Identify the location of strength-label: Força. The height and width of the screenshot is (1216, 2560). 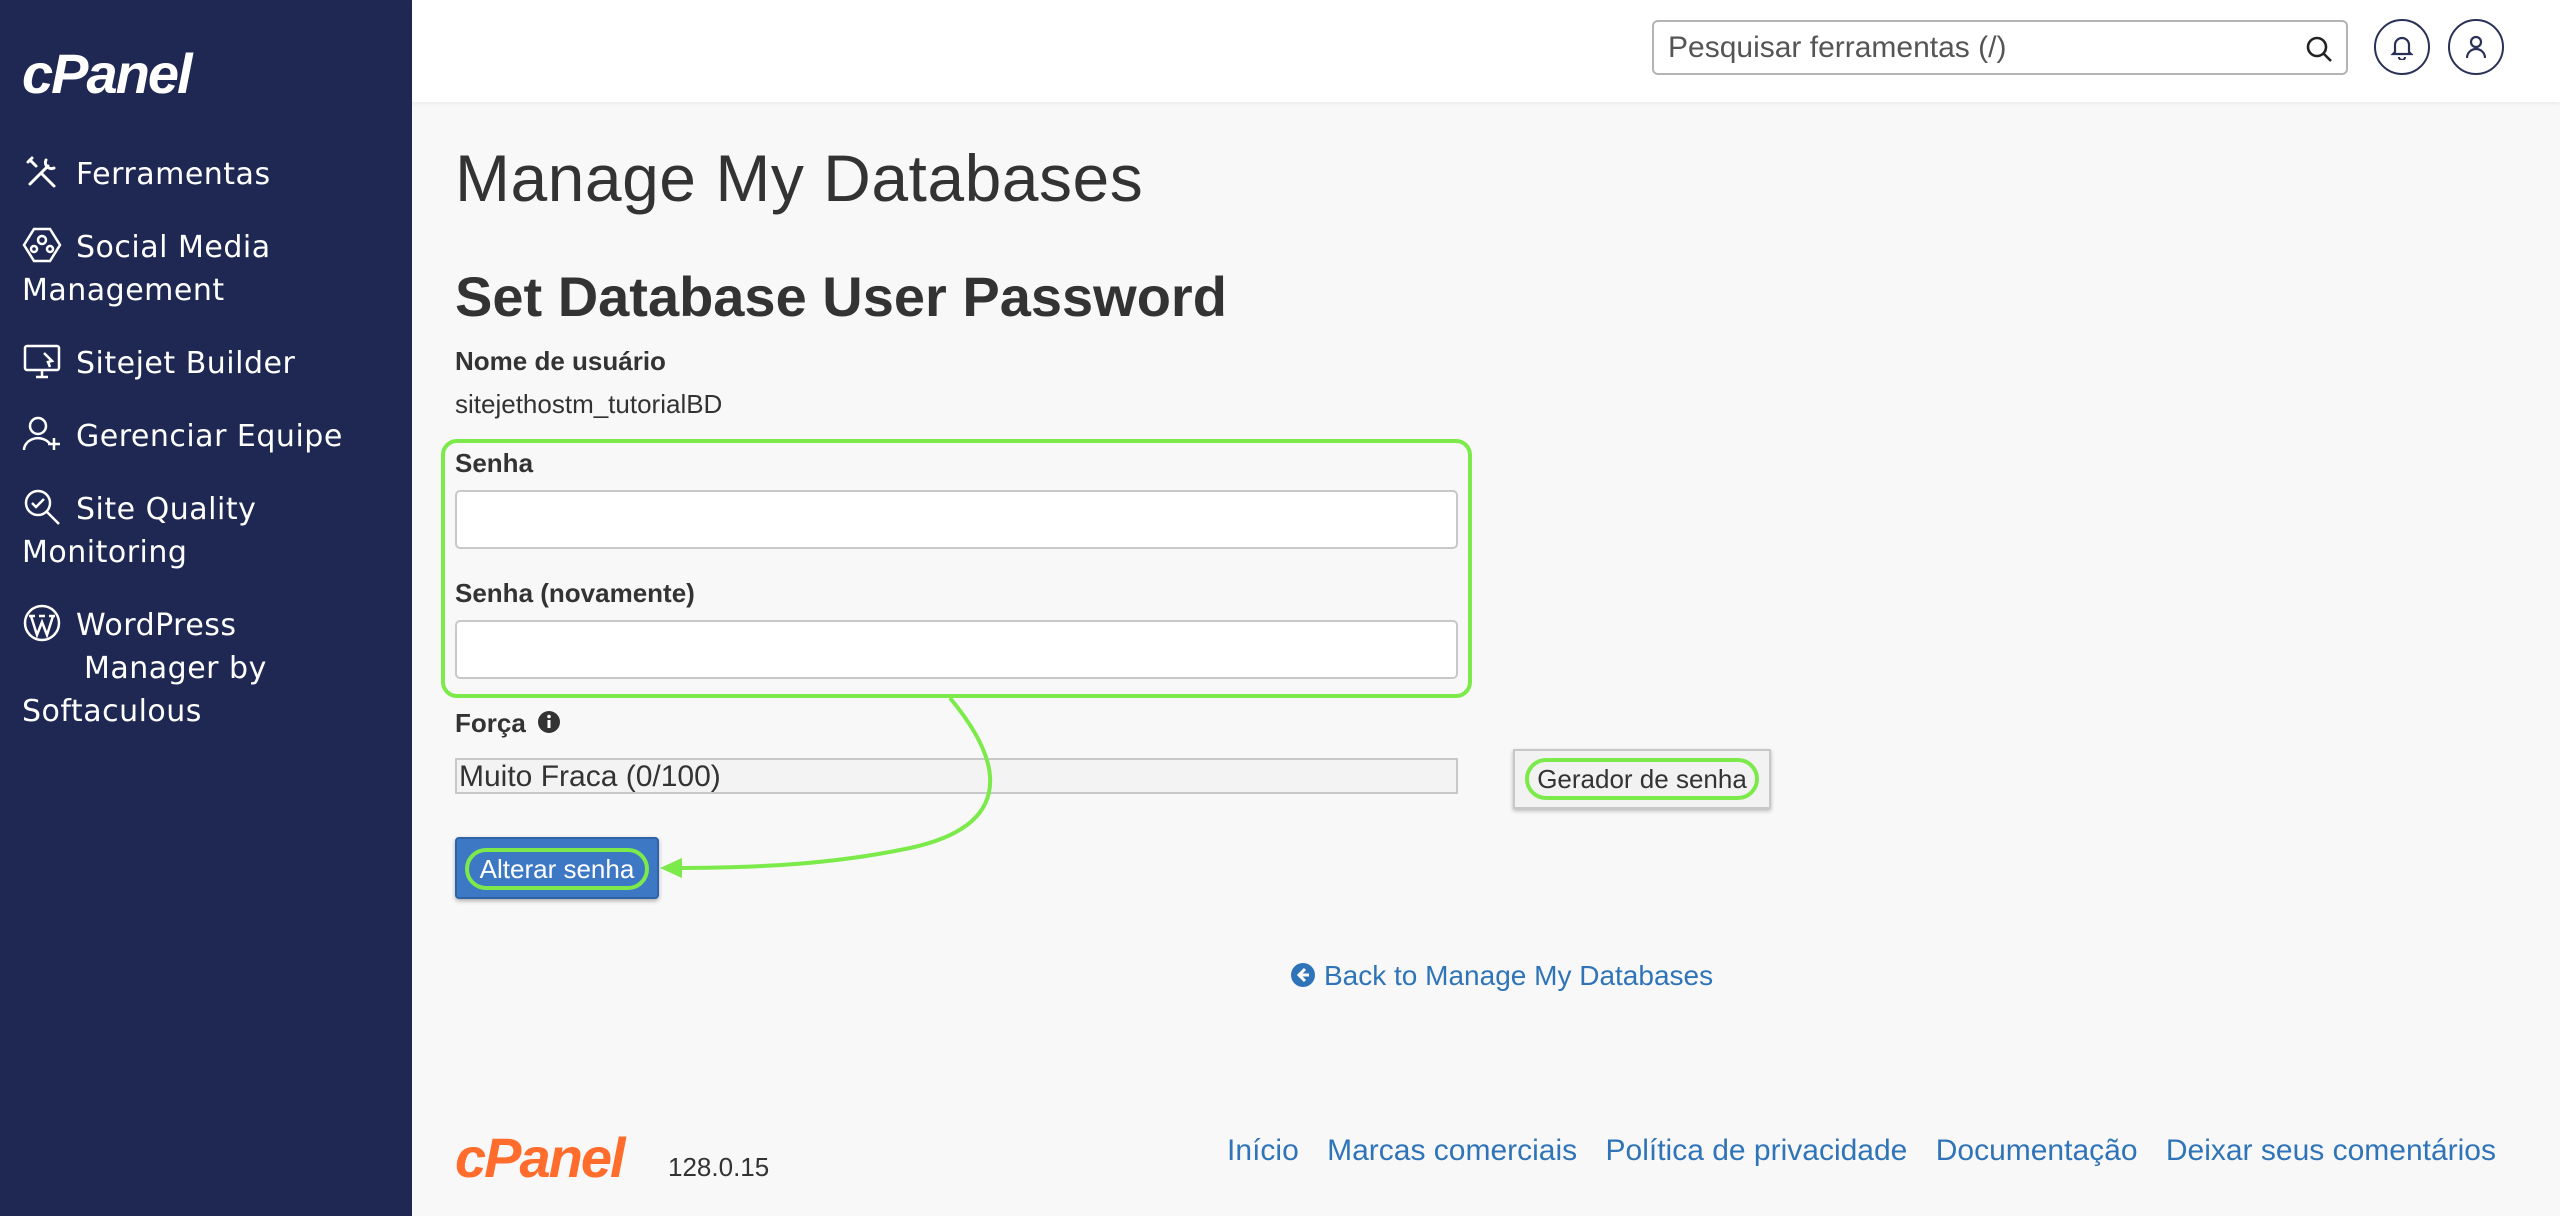
(508, 723).